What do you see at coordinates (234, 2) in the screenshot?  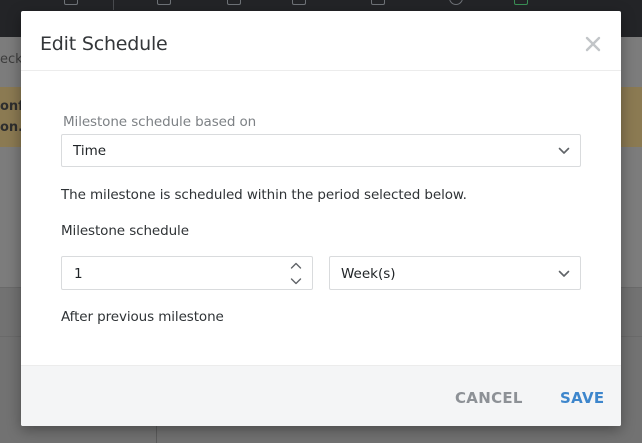 I see `copy-icon` at bounding box center [234, 2].